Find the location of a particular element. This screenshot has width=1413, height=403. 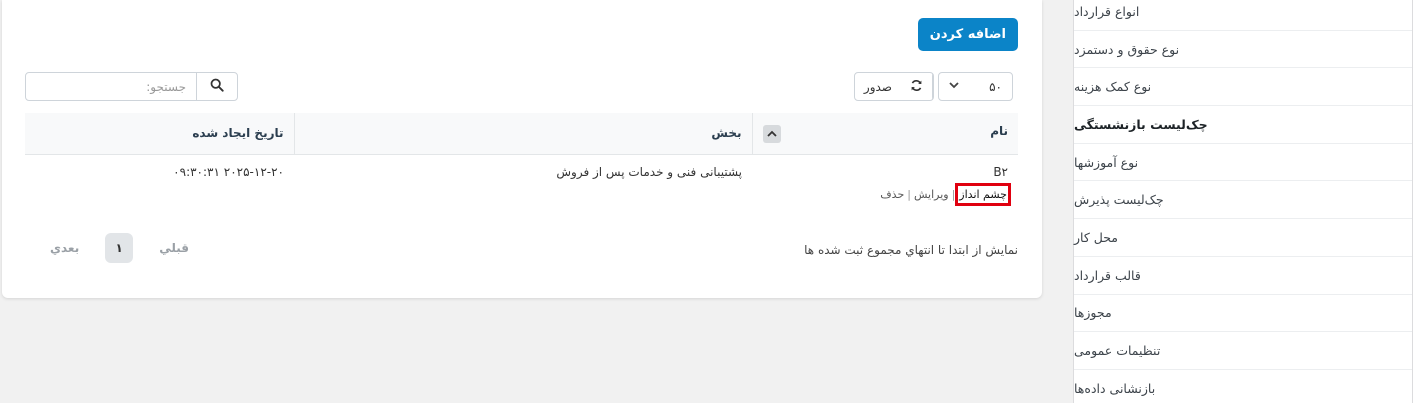

cell-date: ۲۰۲۵-۱۲-۲۰ ۰۹:۳۰:۳۱ is located at coordinates (228, 171).